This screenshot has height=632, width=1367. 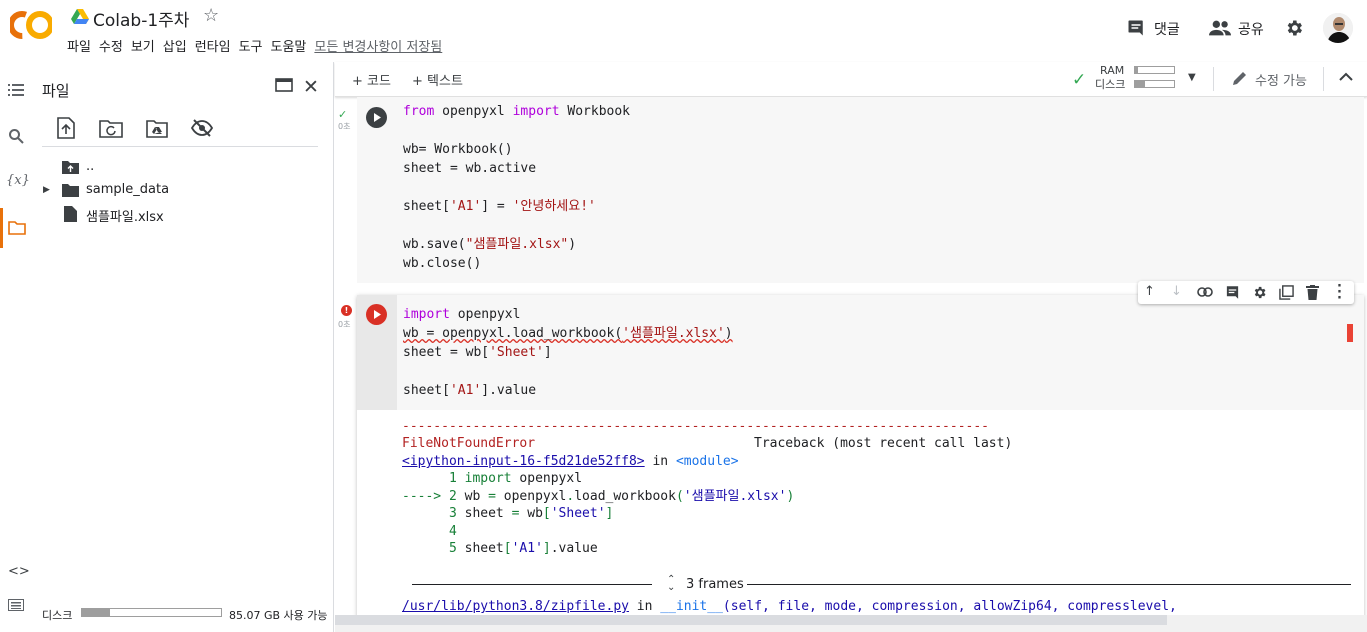 What do you see at coordinates (1079, 80) in the screenshot?
I see `connected-check-icon: ✓` at bounding box center [1079, 80].